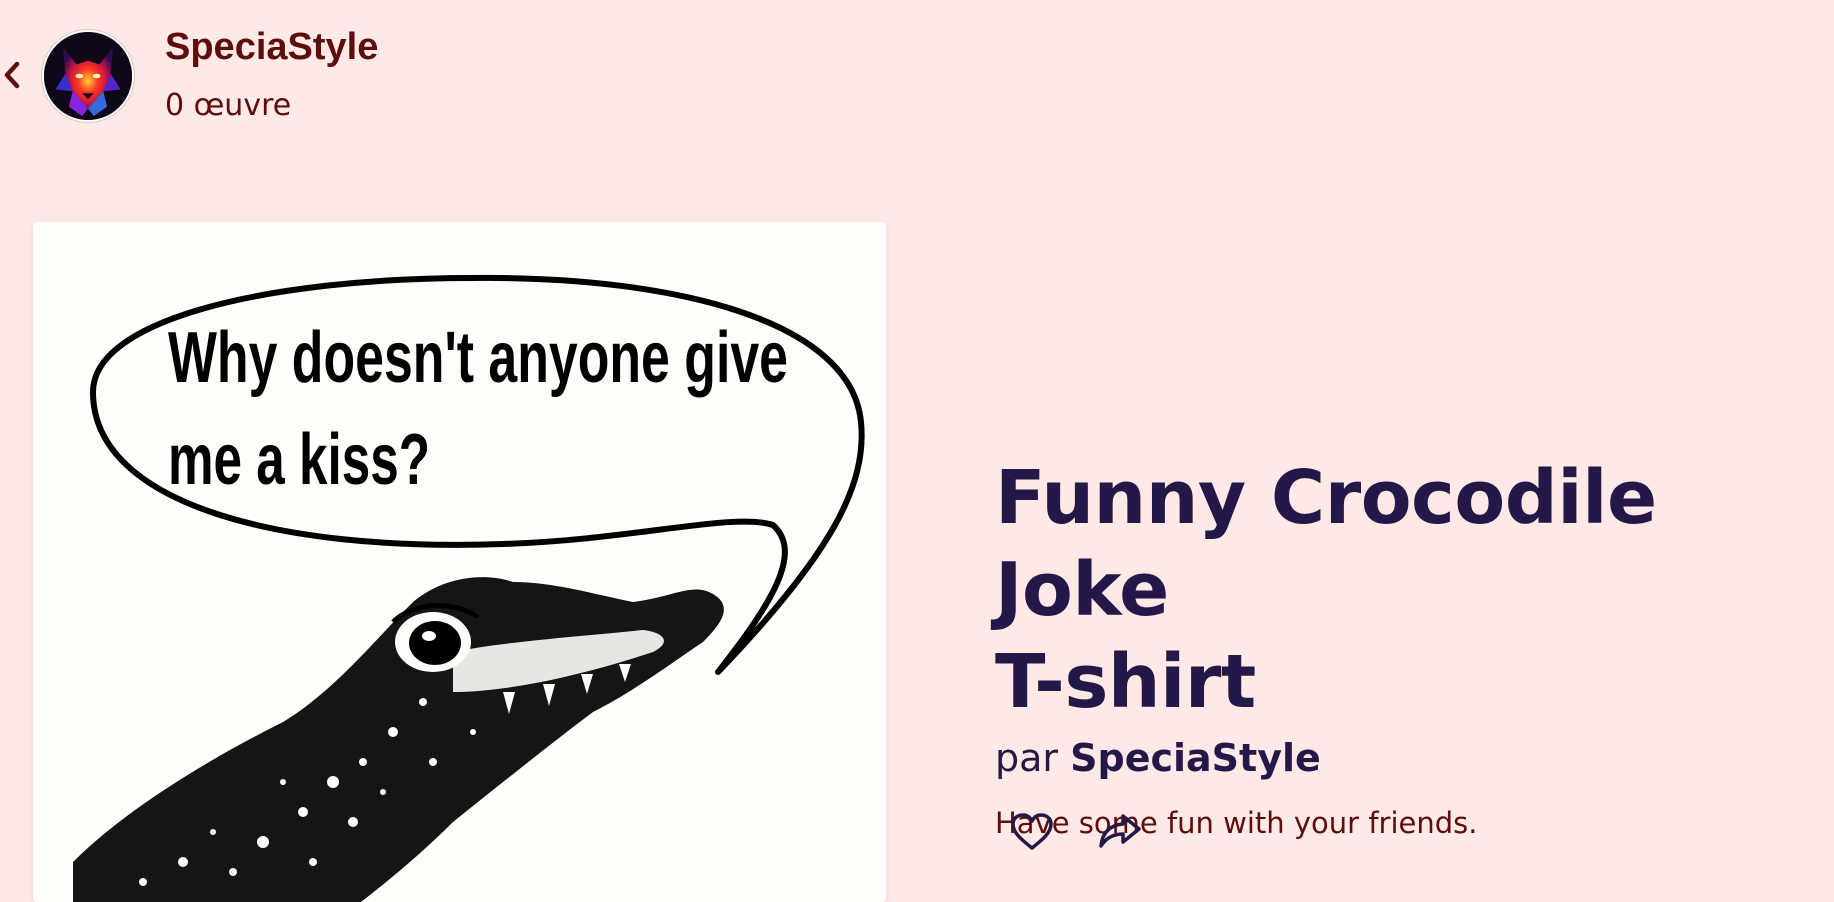  What do you see at coordinates (271, 47) in the screenshot?
I see `shop-name: SpeciaStyle` at bounding box center [271, 47].